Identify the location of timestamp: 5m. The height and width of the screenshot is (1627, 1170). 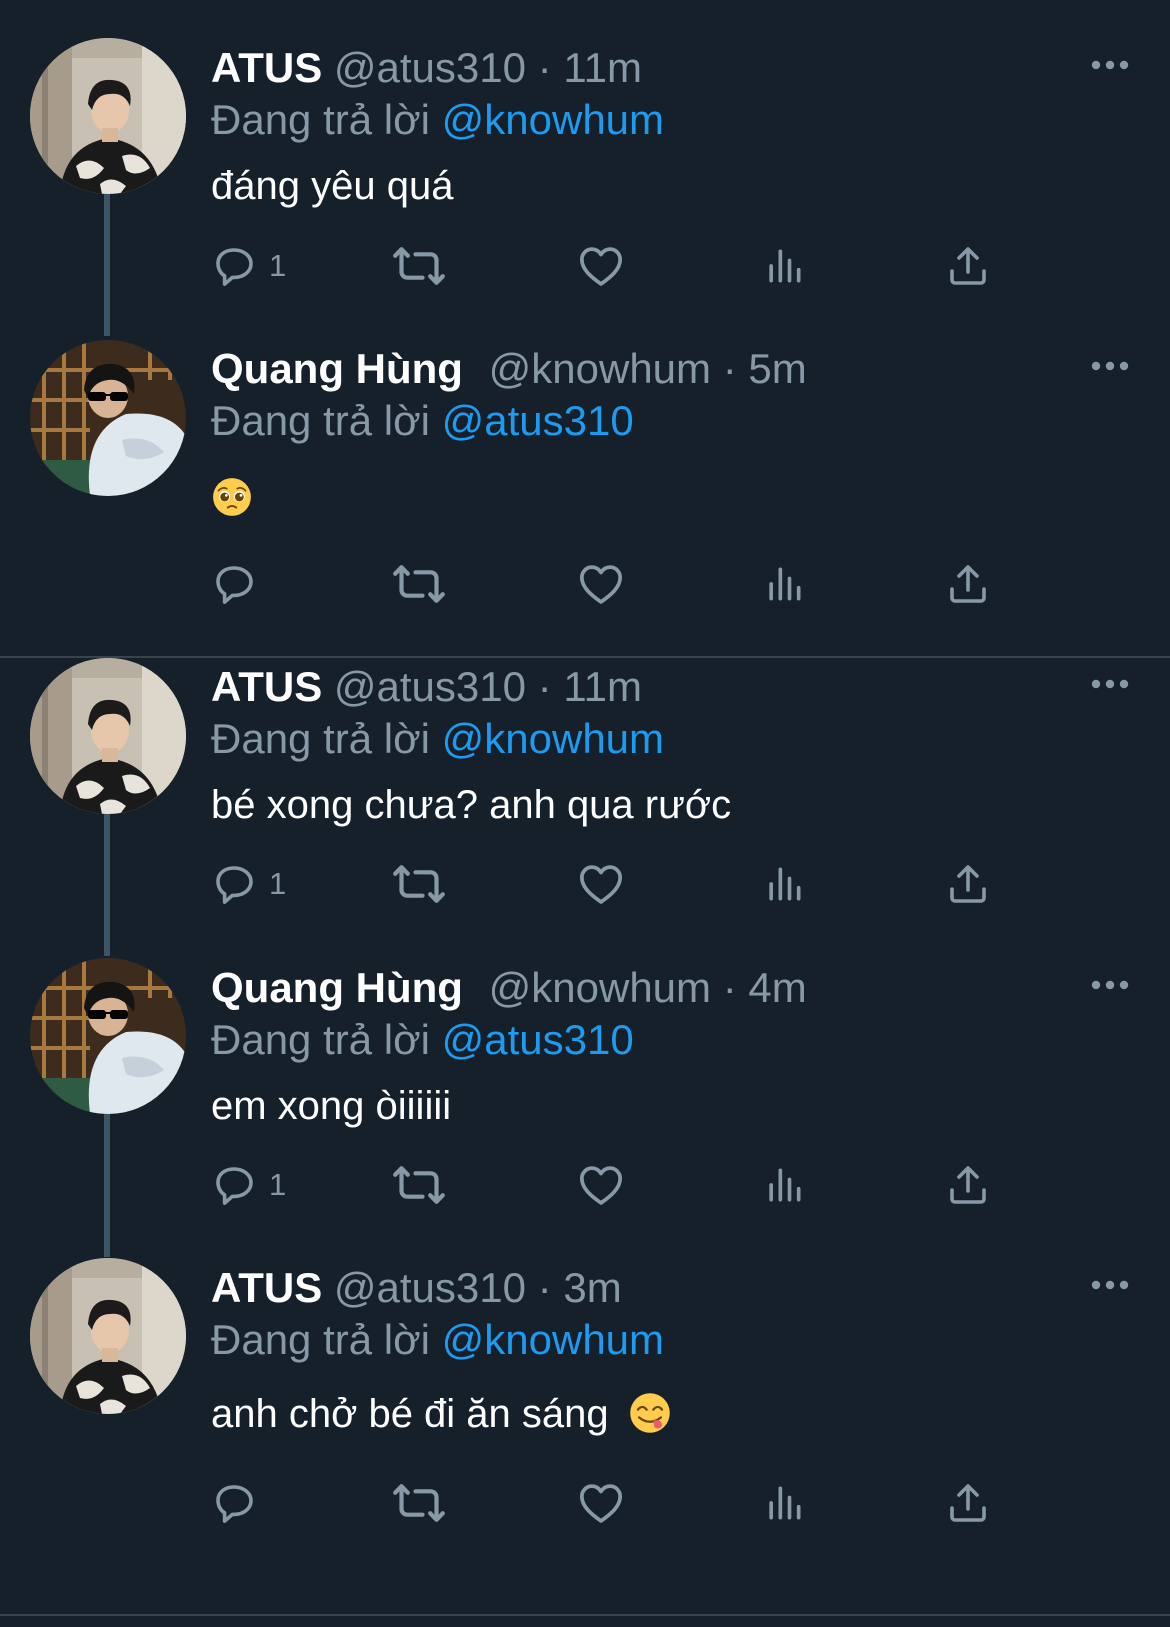
(777, 368).